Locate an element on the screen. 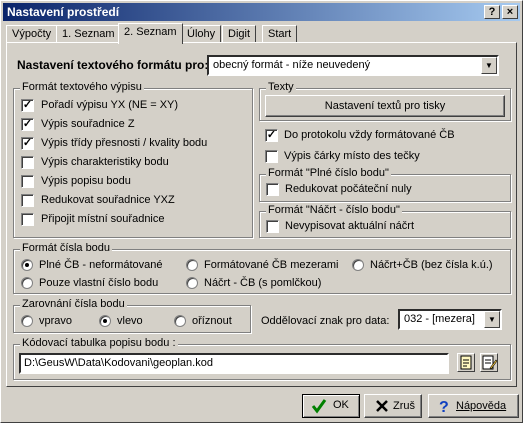 Image resolution: width=523 pixels, height=423 pixels. cislo-label-1: Plné ČB - neformátované is located at coordinates (101, 265).